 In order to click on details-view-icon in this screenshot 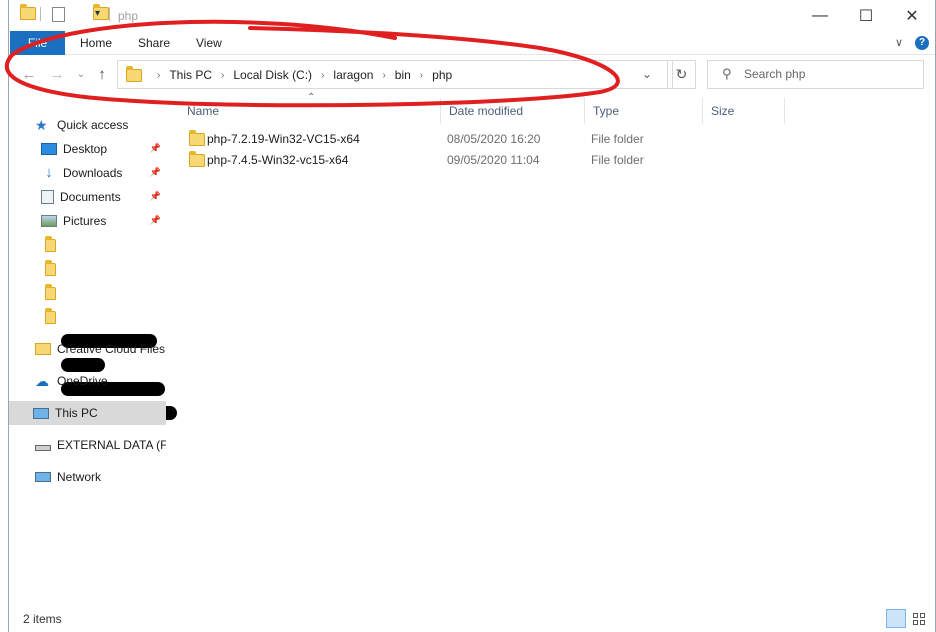, I will do `click(896, 618)`.